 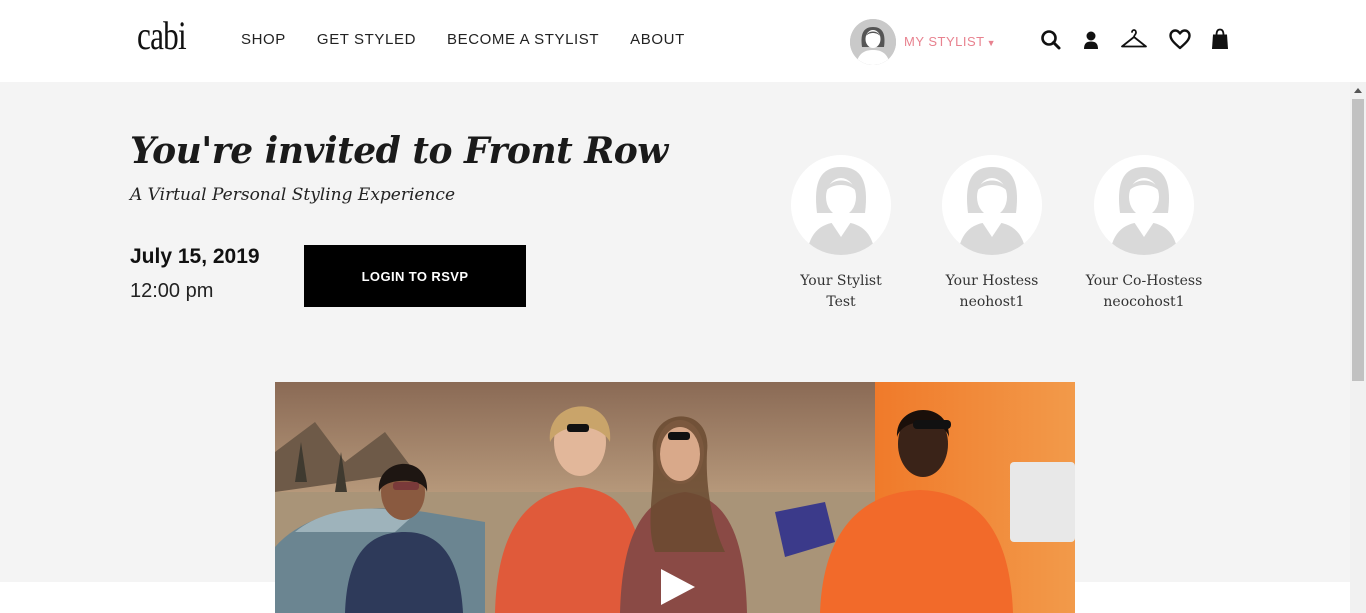 I want to click on scroll-up-arrow-icon, so click(x=1358, y=90).